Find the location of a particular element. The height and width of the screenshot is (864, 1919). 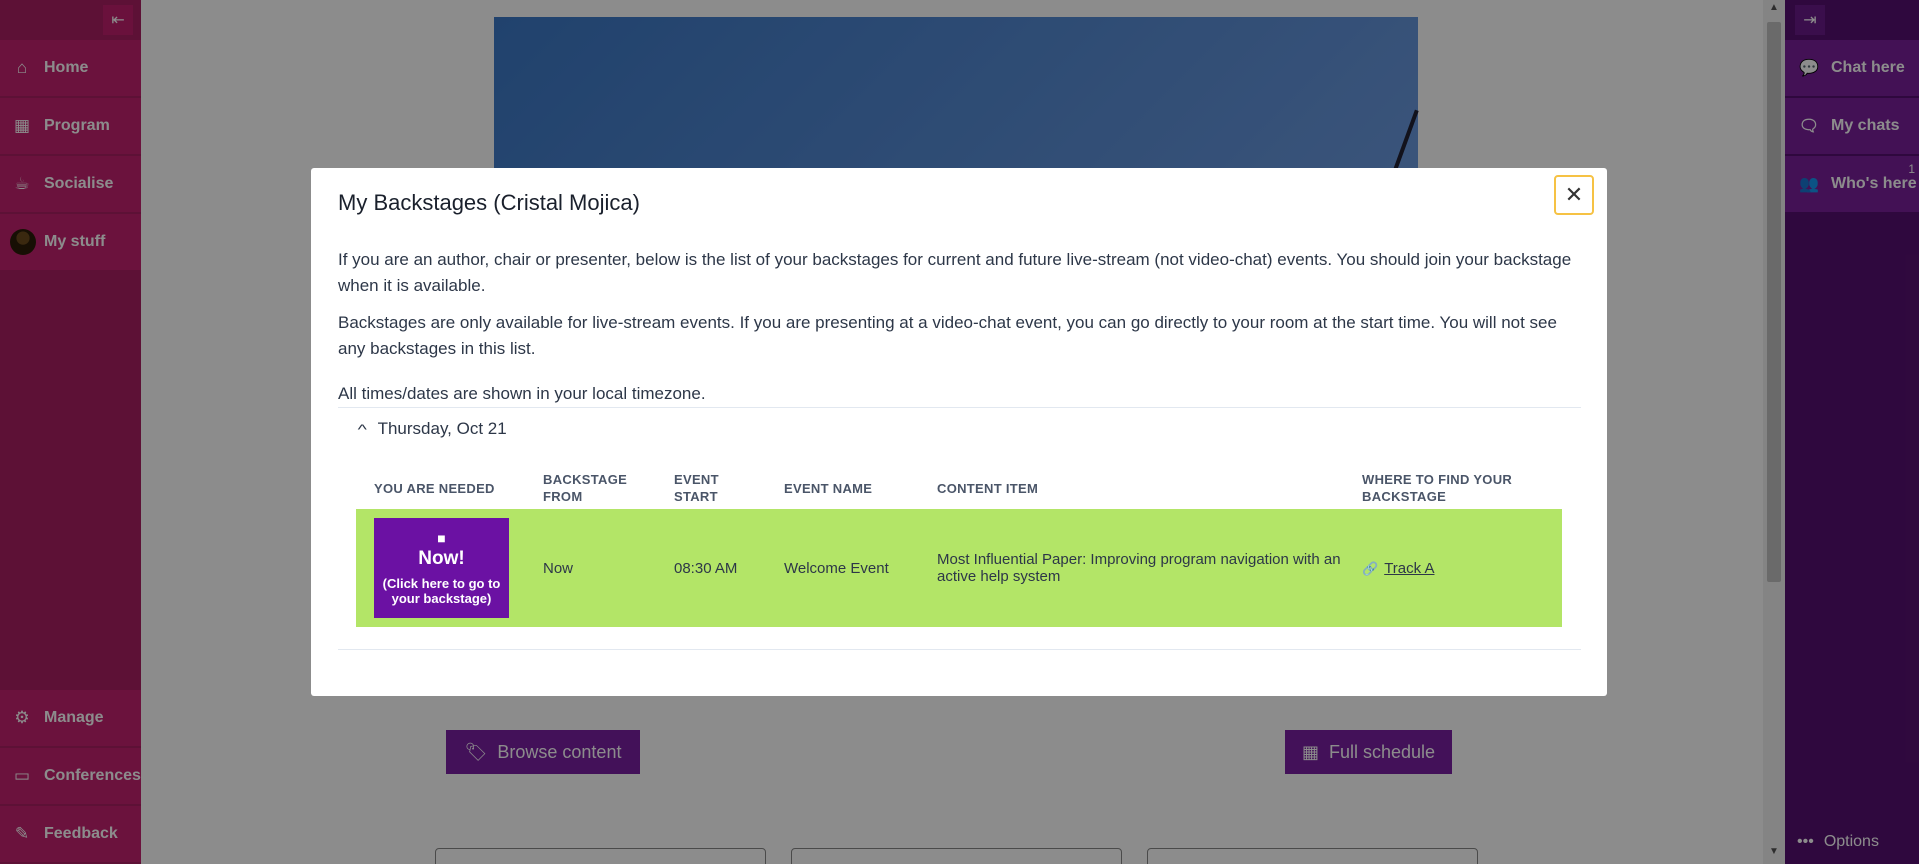

event-start-cell: 08:30 AM is located at coordinates (706, 568).